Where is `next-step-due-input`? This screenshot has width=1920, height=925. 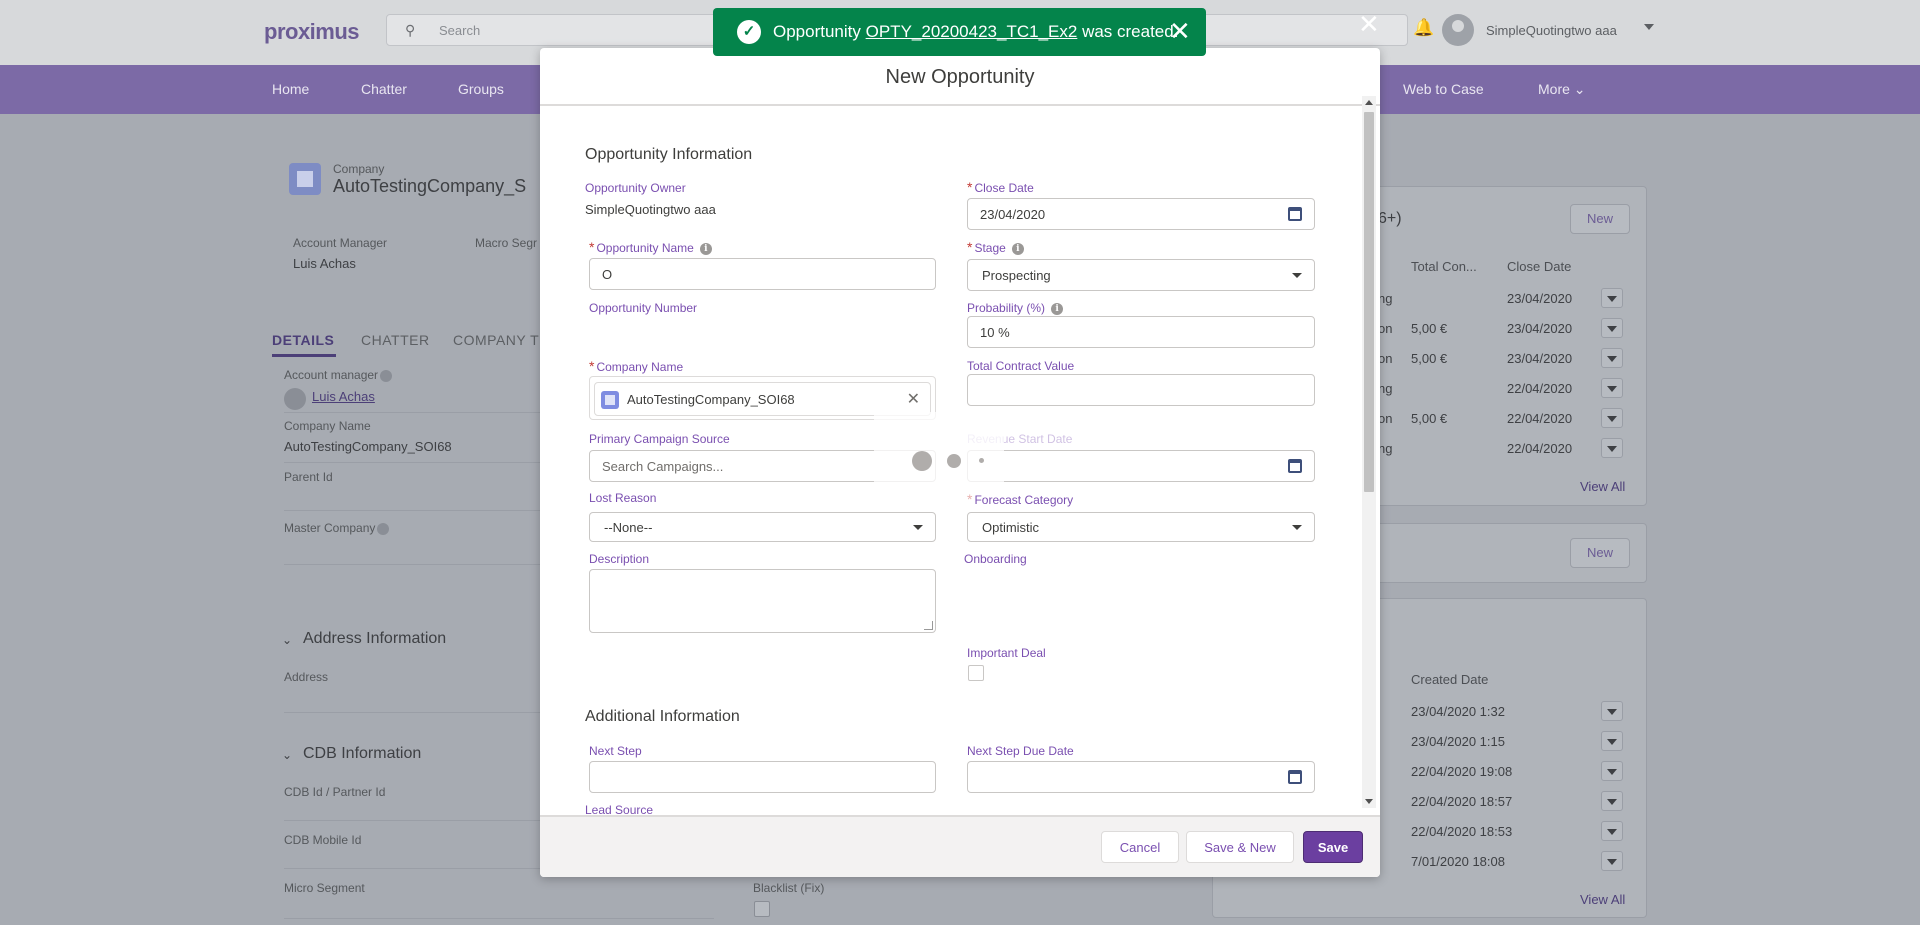 next-step-due-input is located at coordinates (1141, 777).